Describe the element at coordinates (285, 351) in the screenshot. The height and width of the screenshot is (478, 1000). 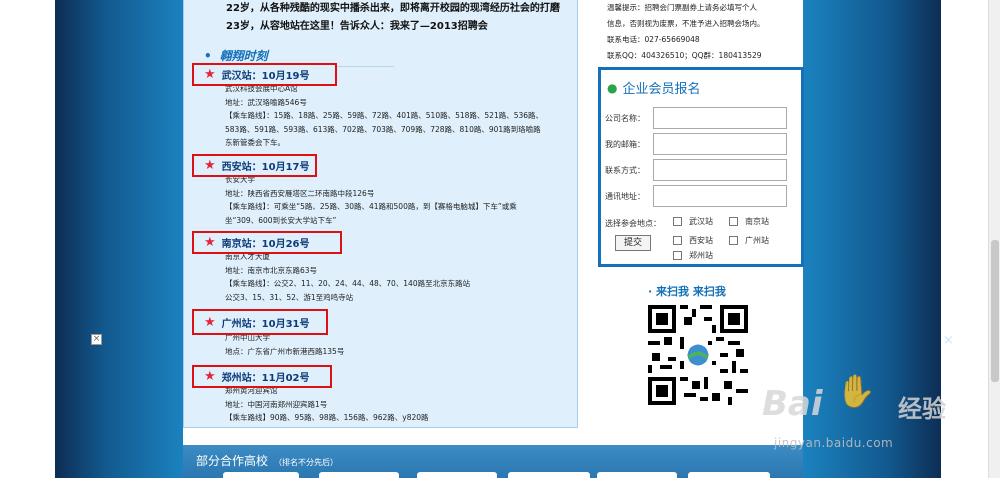
I see `station-detail: 地点：广东省广州市新港西路135号` at that location.